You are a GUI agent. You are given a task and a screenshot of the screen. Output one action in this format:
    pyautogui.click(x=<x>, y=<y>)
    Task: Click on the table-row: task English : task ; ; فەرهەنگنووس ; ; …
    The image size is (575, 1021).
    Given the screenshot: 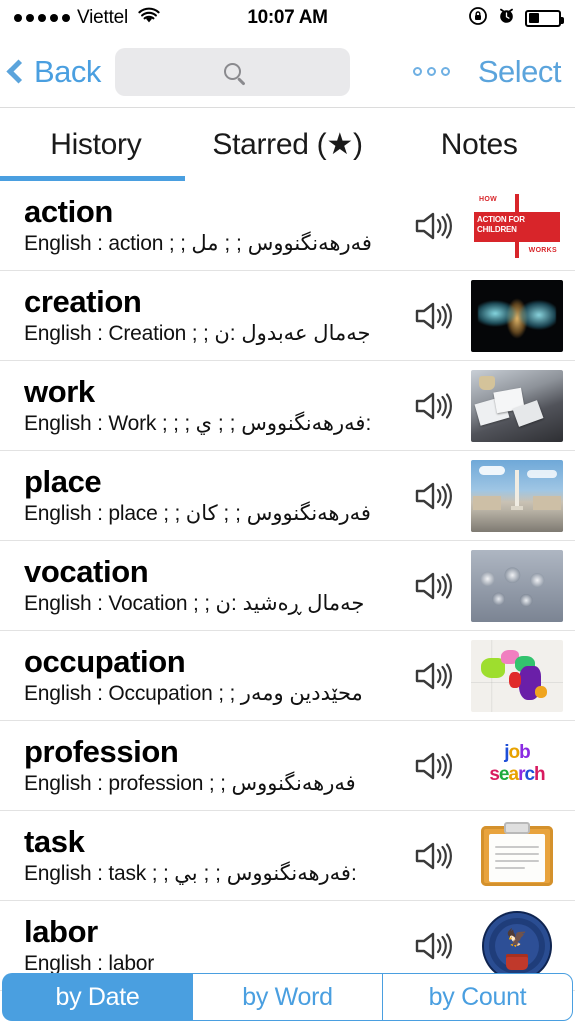 What is the action you would take?
    pyautogui.click(x=287, y=856)
    